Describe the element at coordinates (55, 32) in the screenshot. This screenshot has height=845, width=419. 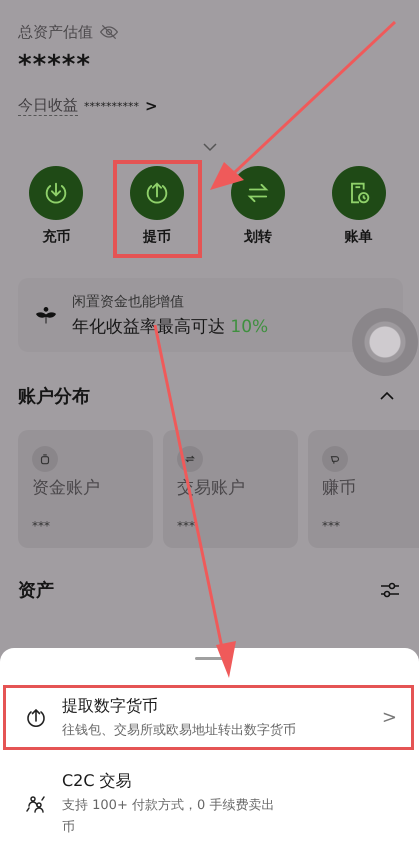
I see `total-assets-label: 总资产估值` at that location.